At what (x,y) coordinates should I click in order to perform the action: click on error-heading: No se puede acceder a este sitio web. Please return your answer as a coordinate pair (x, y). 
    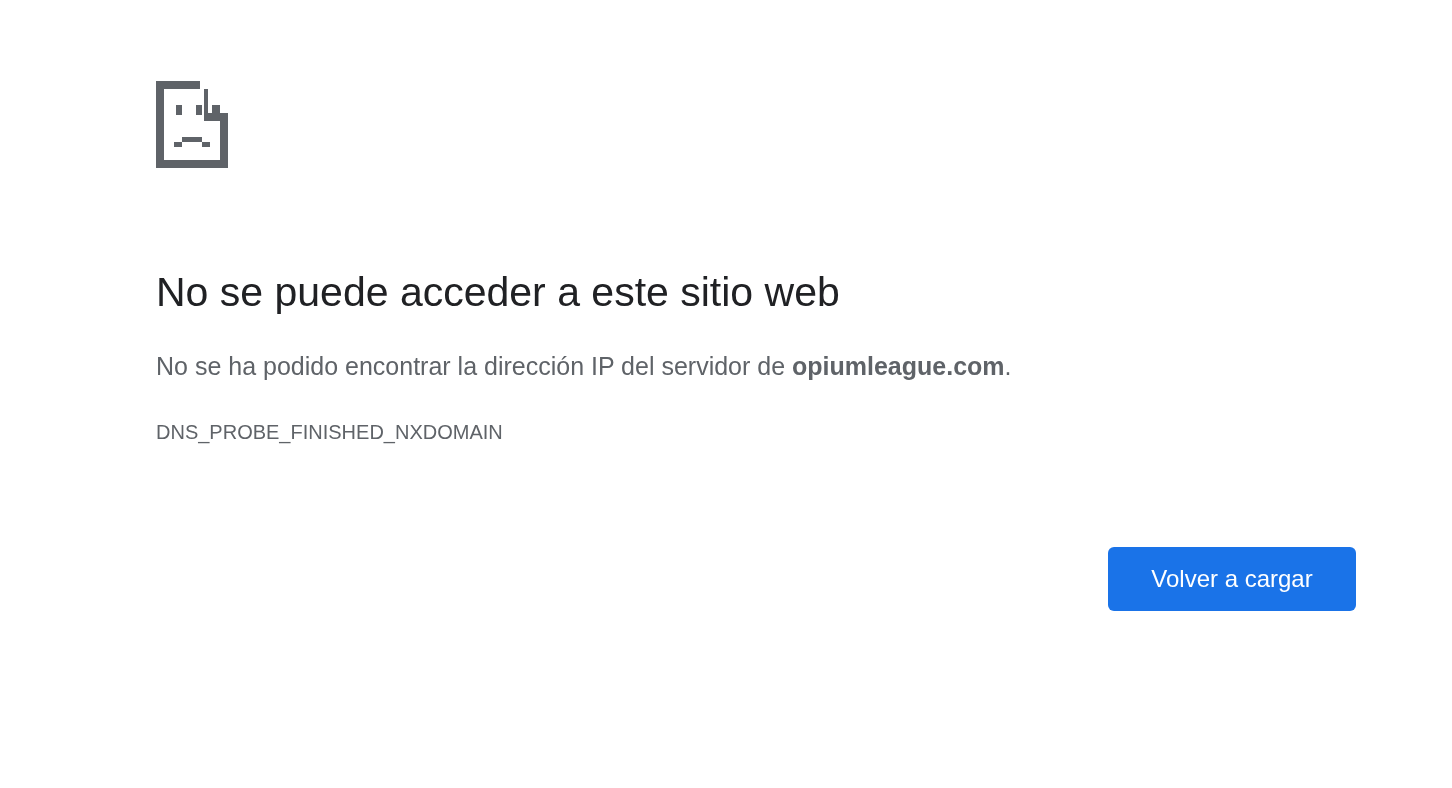
    Looking at the image, I should click on (498, 292).